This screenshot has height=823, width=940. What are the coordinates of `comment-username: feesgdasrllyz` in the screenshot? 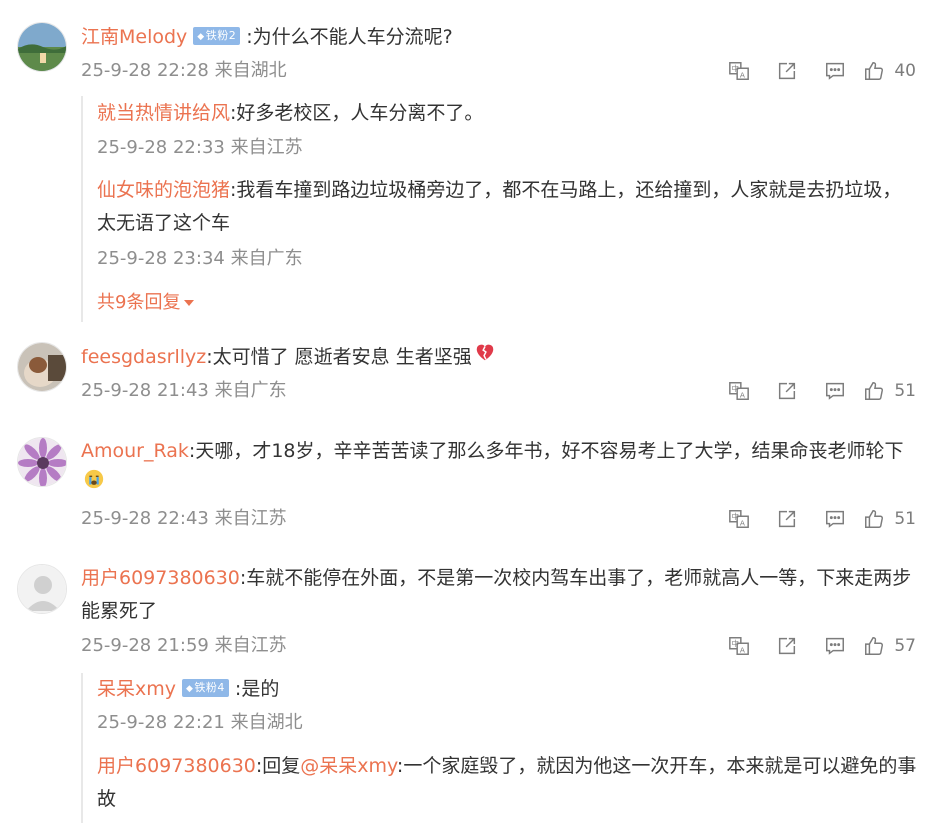 It's located at (143, 357).